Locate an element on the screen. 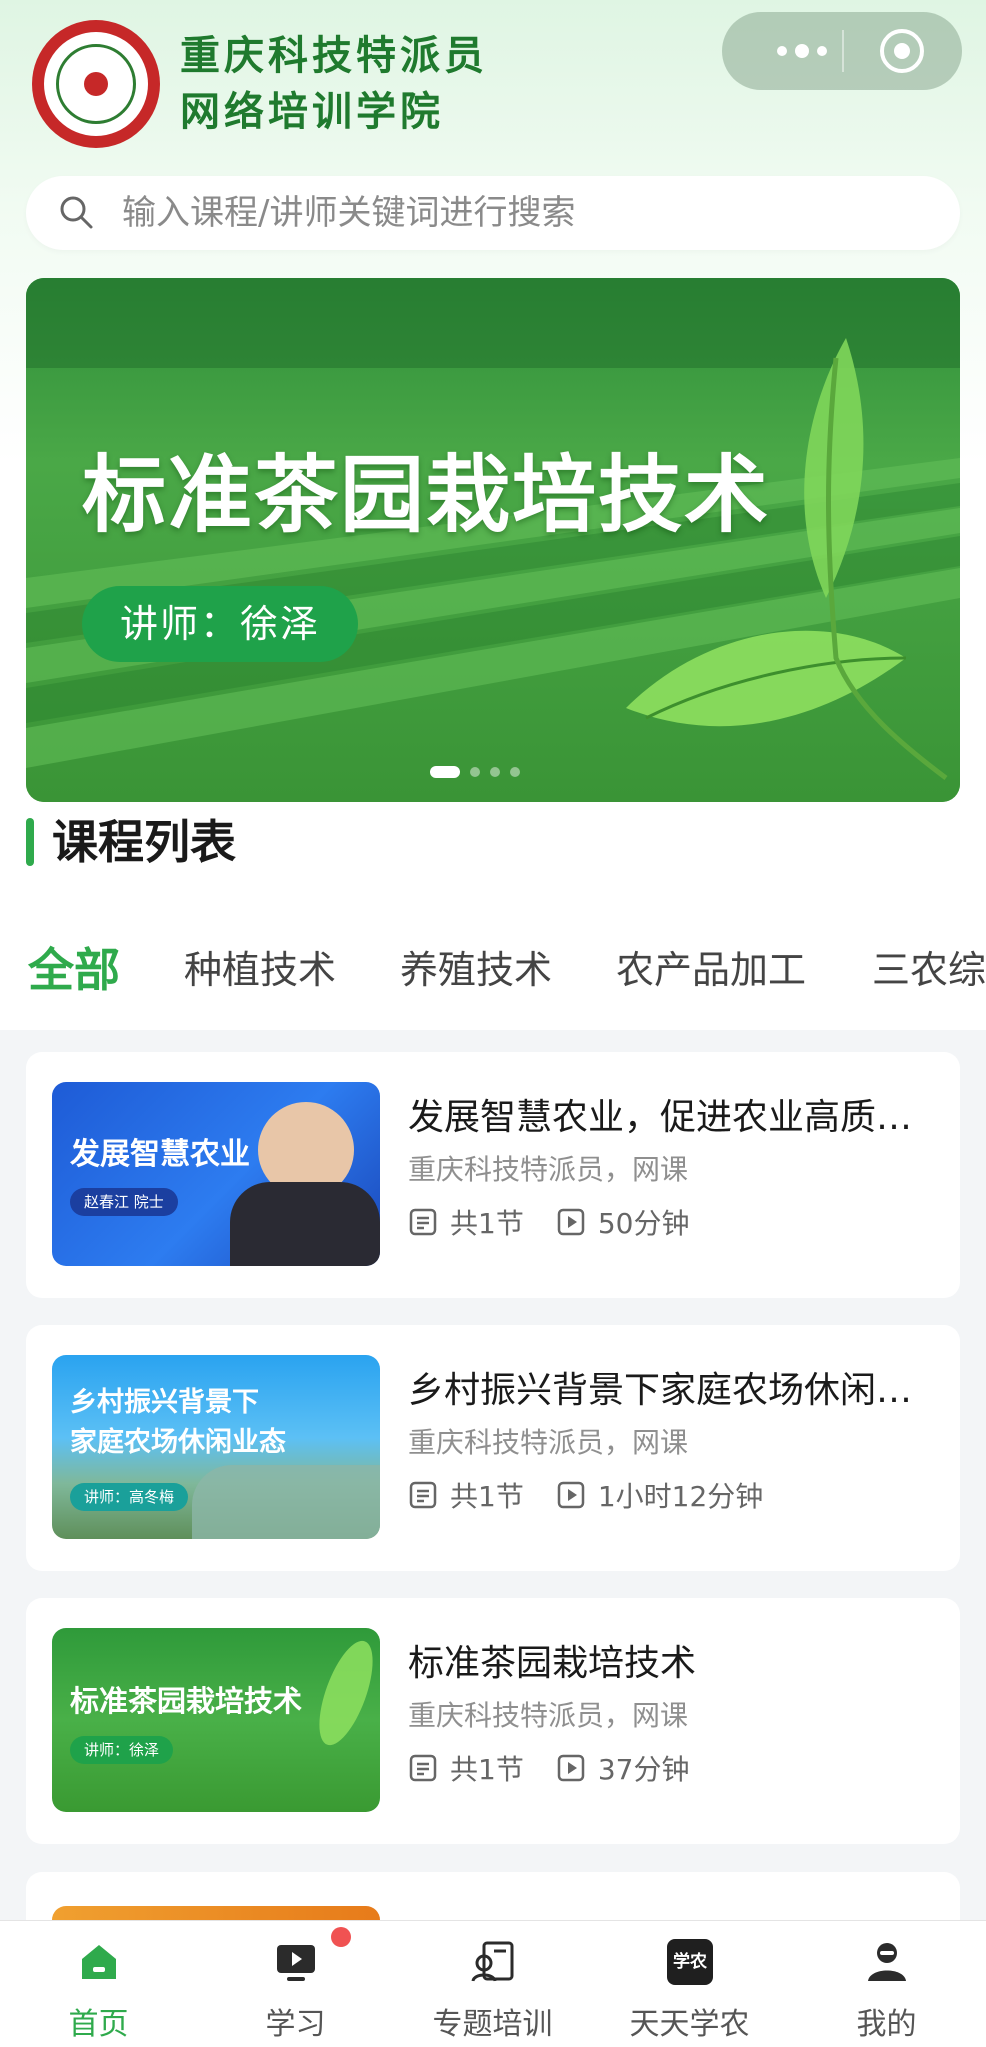 Image resolution: width=986 pixels, height=2047 pixels. course-duration: 1小时12分钟 is located at coordinates (680, 1496).